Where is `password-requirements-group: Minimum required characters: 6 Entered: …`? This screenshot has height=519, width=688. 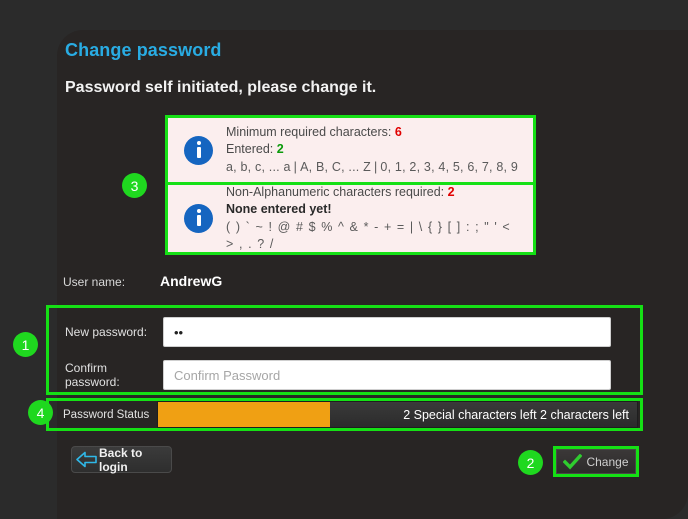
password-requirements-group: Minimum required characters: 6 Entered: … is located at coordinates (350, 185).